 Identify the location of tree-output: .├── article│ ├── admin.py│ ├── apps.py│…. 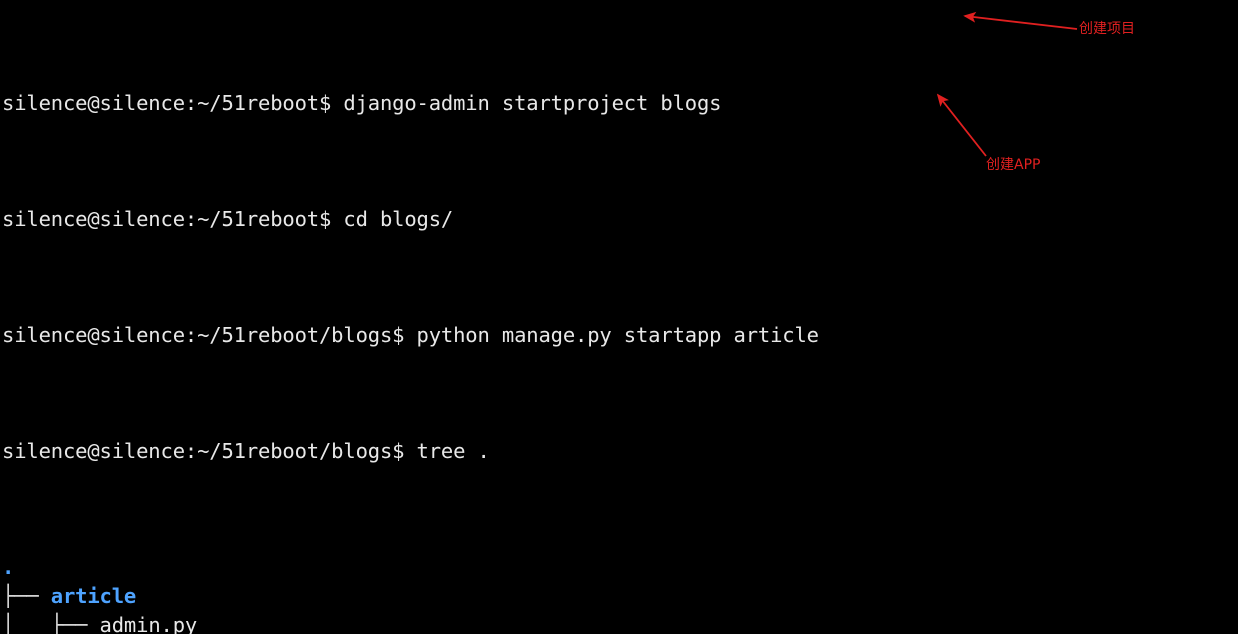
(410, 593).